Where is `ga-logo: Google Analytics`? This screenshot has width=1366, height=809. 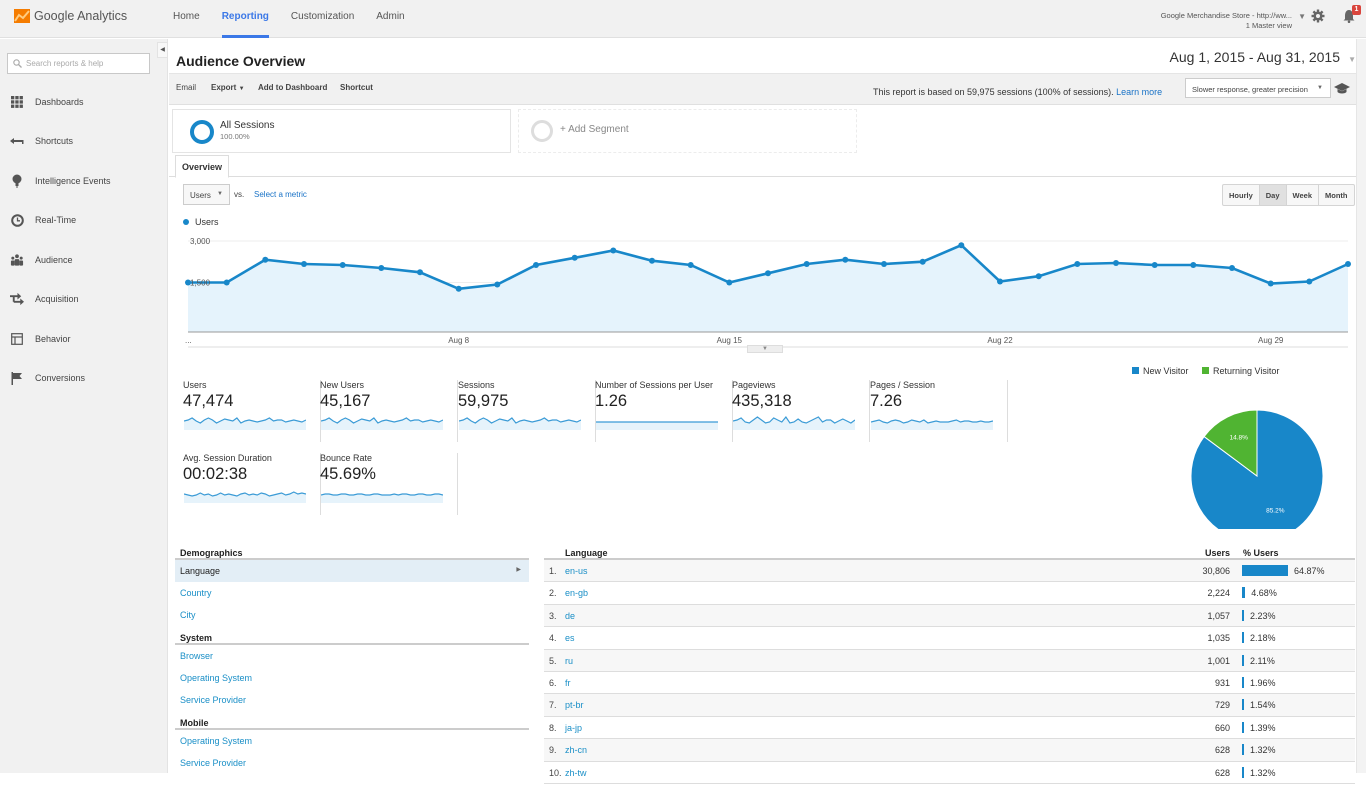 ga-logo: Google Analytics is located at coordinates (70, 16).